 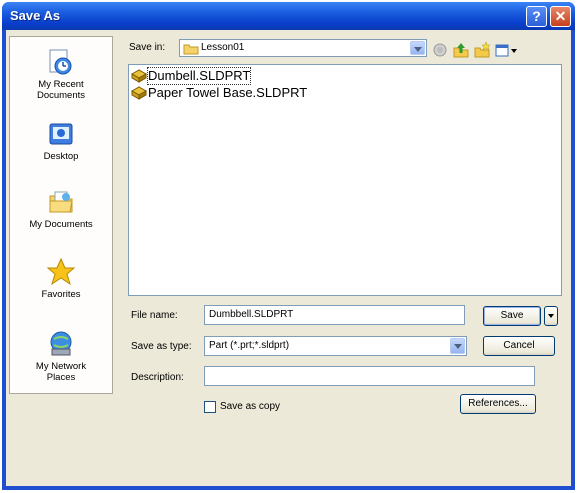 I want to click on description-label: Description:, so click(x=157, y=377).